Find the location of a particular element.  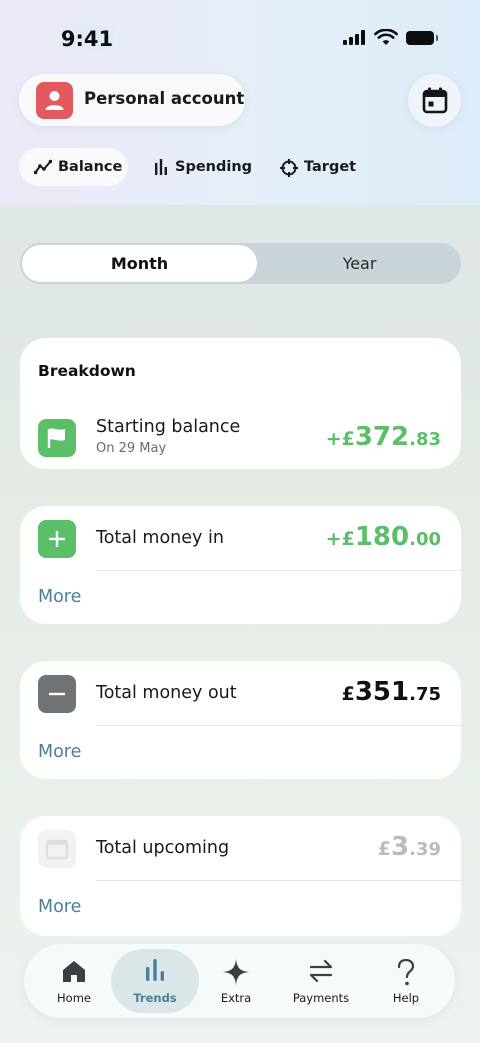

nav-extra: Extra is located at coordinates (236, 981).